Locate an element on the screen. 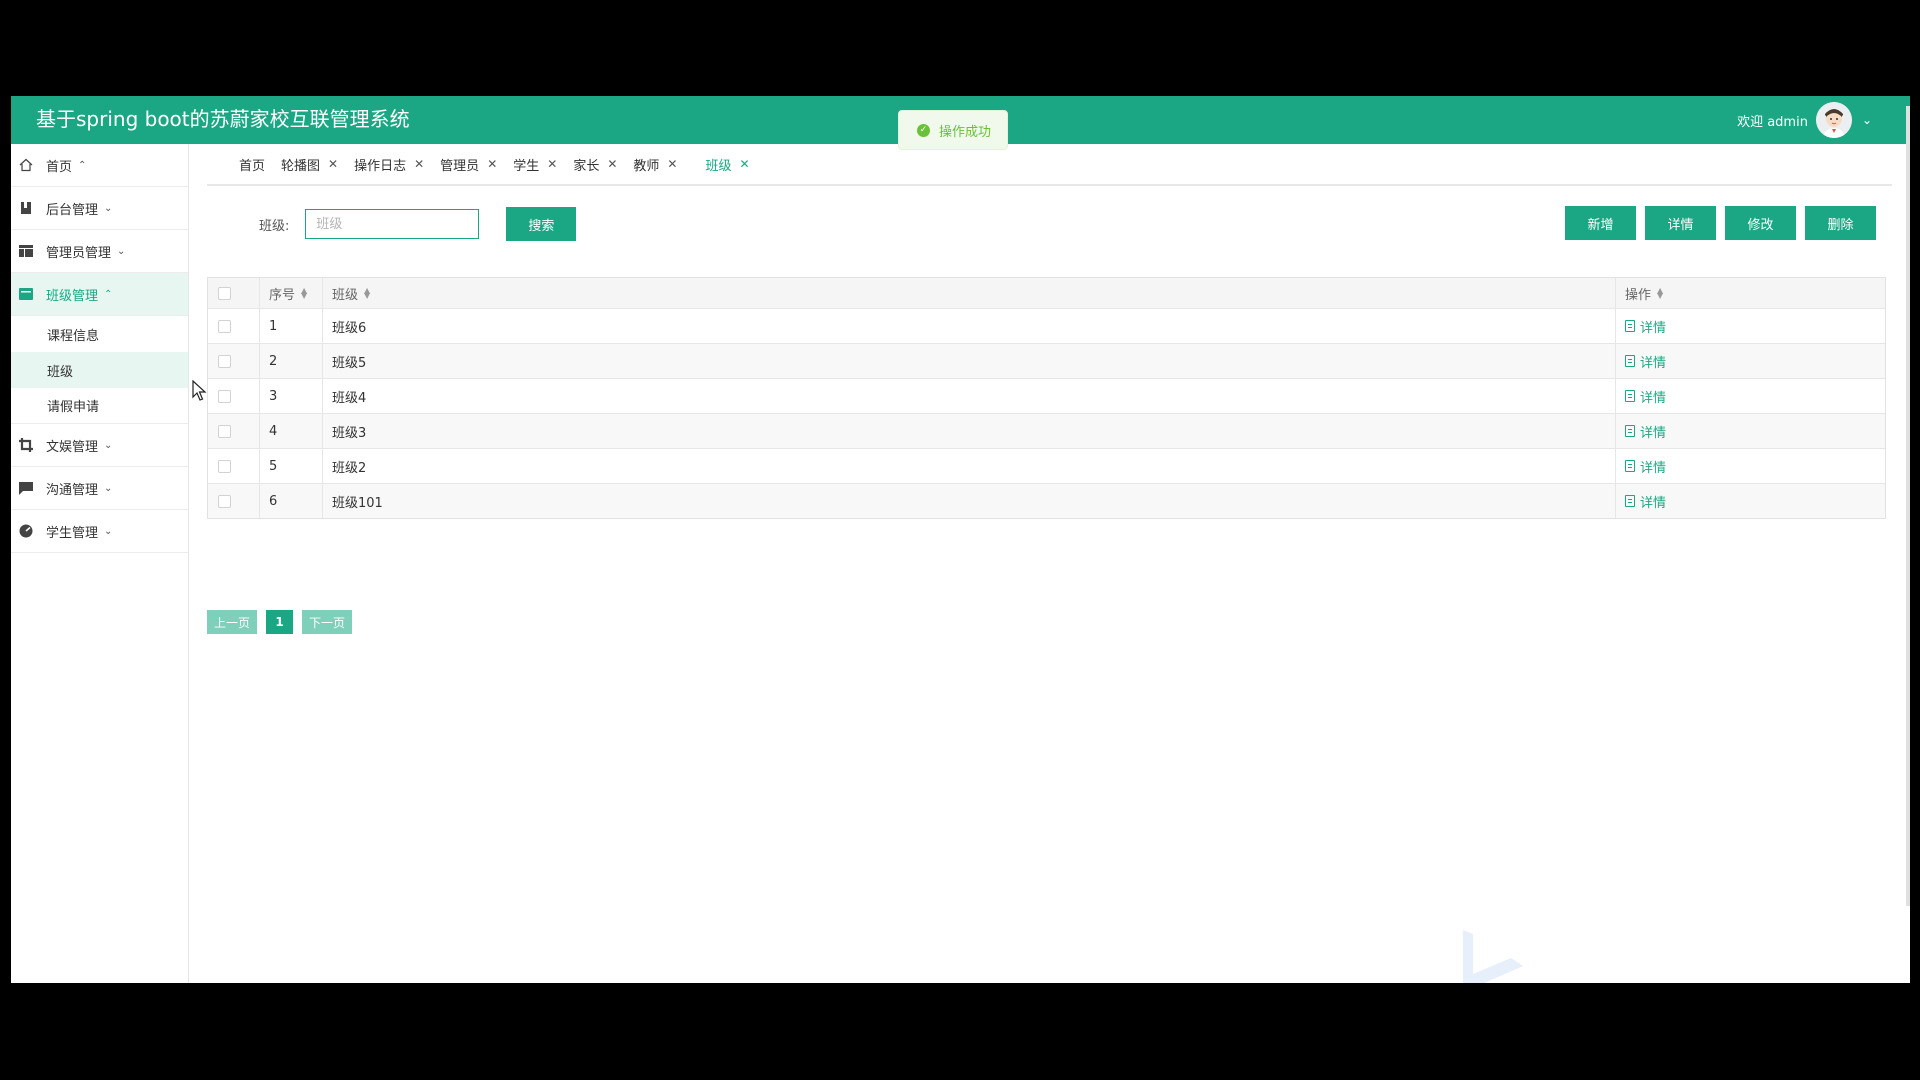  submenu-item-label: 课程信息 is located at coordinates (73, 336).